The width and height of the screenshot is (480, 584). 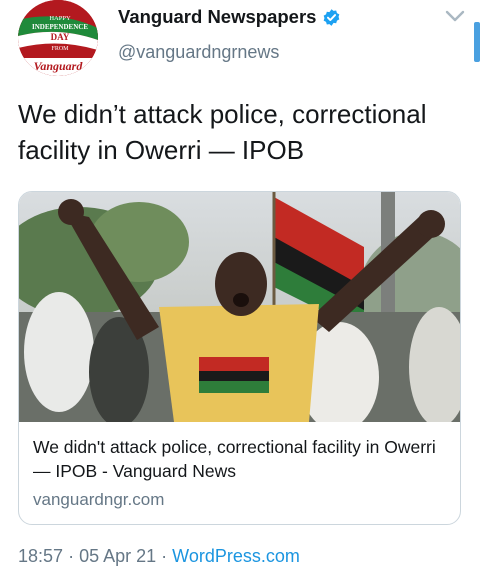 What do you see at coordinates (331, 17) in the screenshot?
I see `verified-badge-icon` at bounding box center [331, 17].